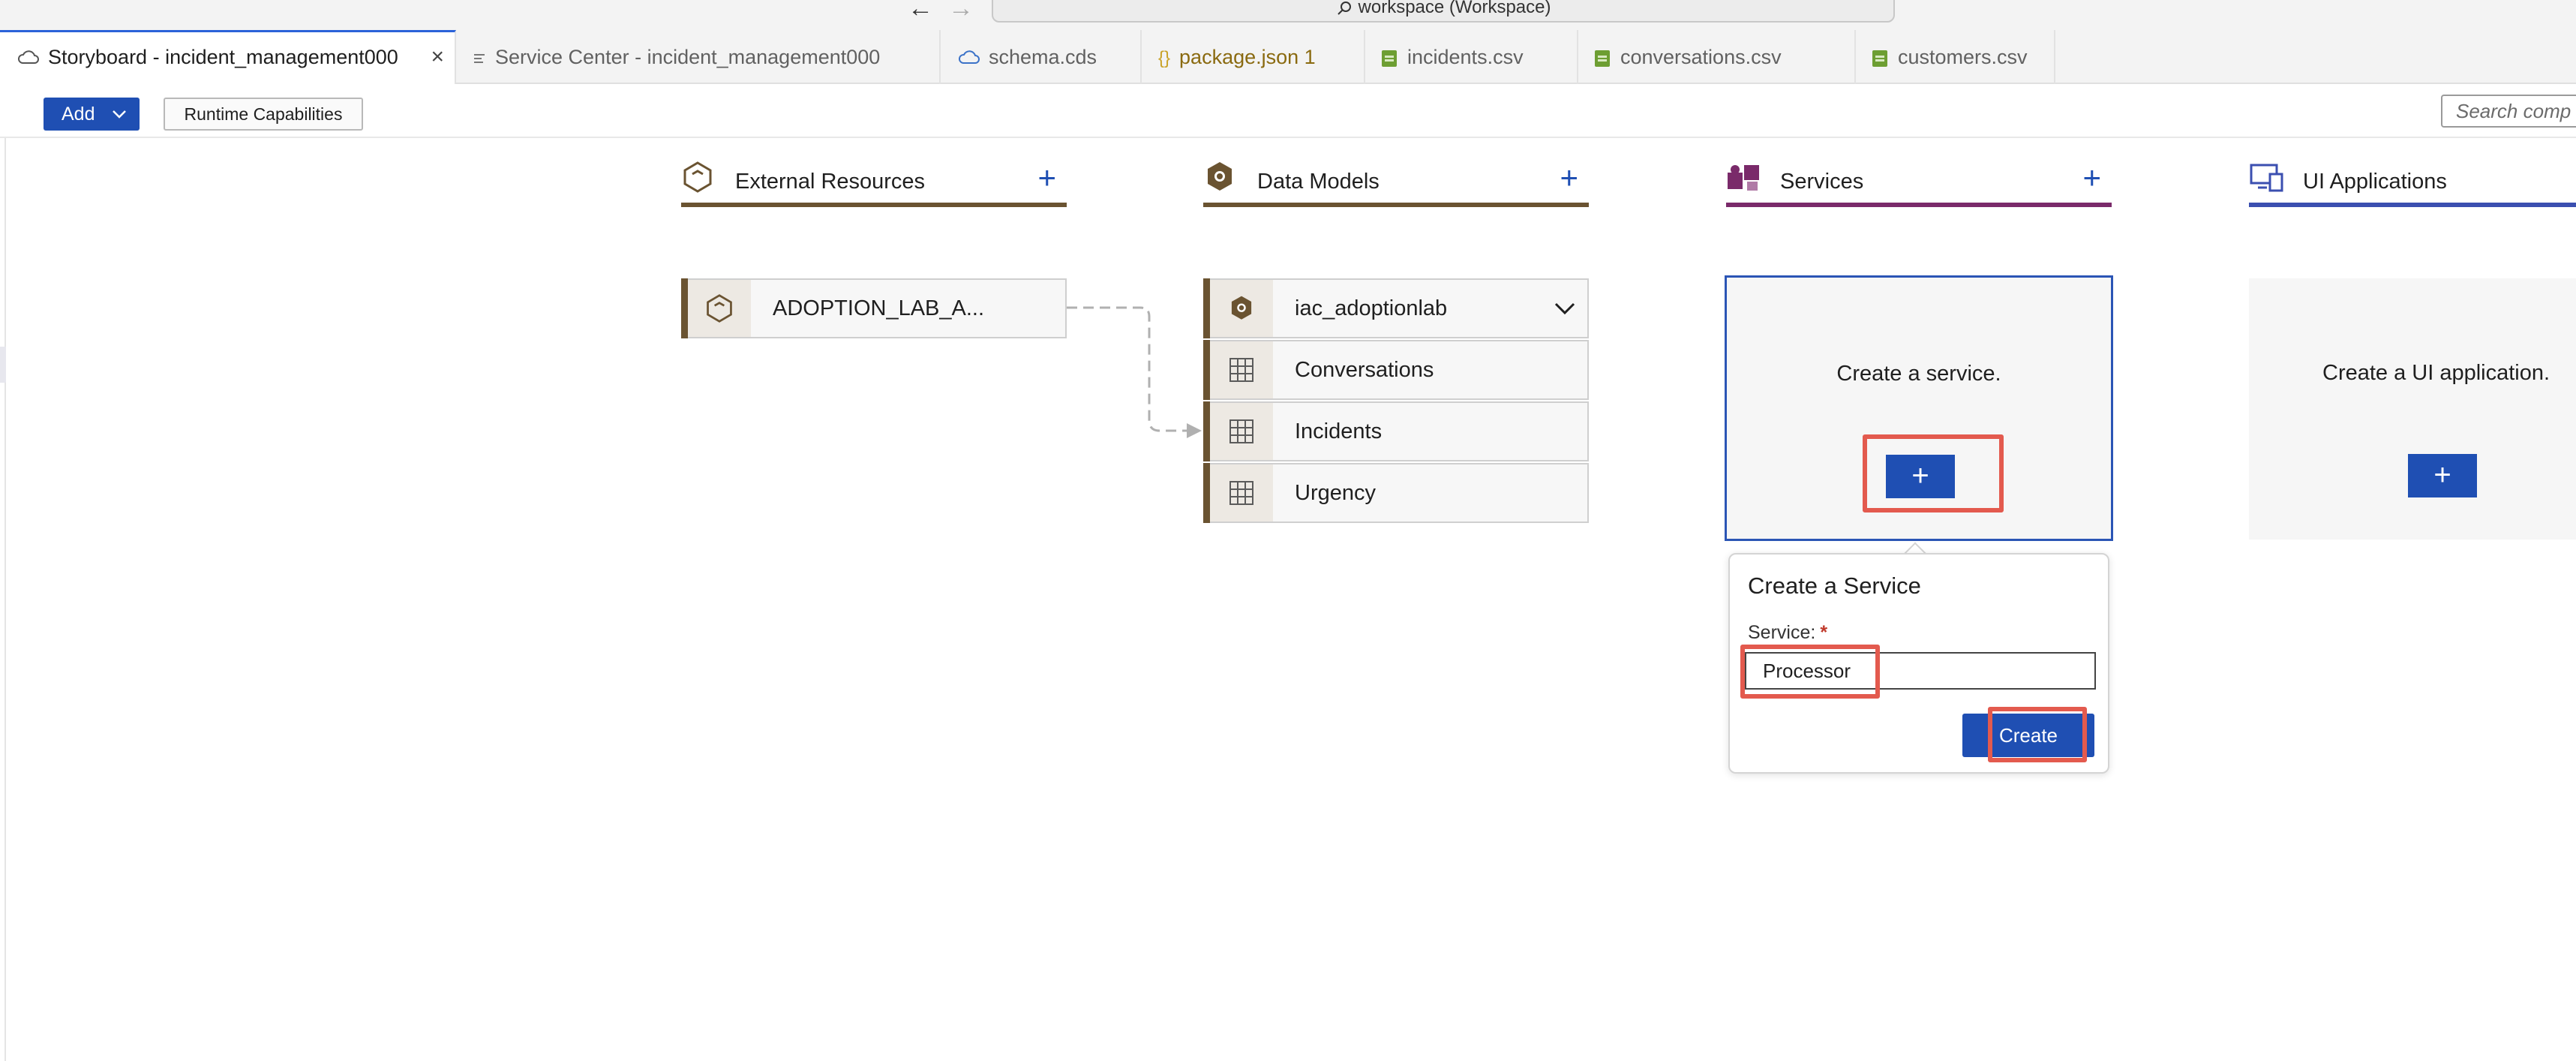  What do you see at coordinates (2091, 178) in the screenshot?
I see `add-service-header-button: +` at bounding box center [2091, 178].